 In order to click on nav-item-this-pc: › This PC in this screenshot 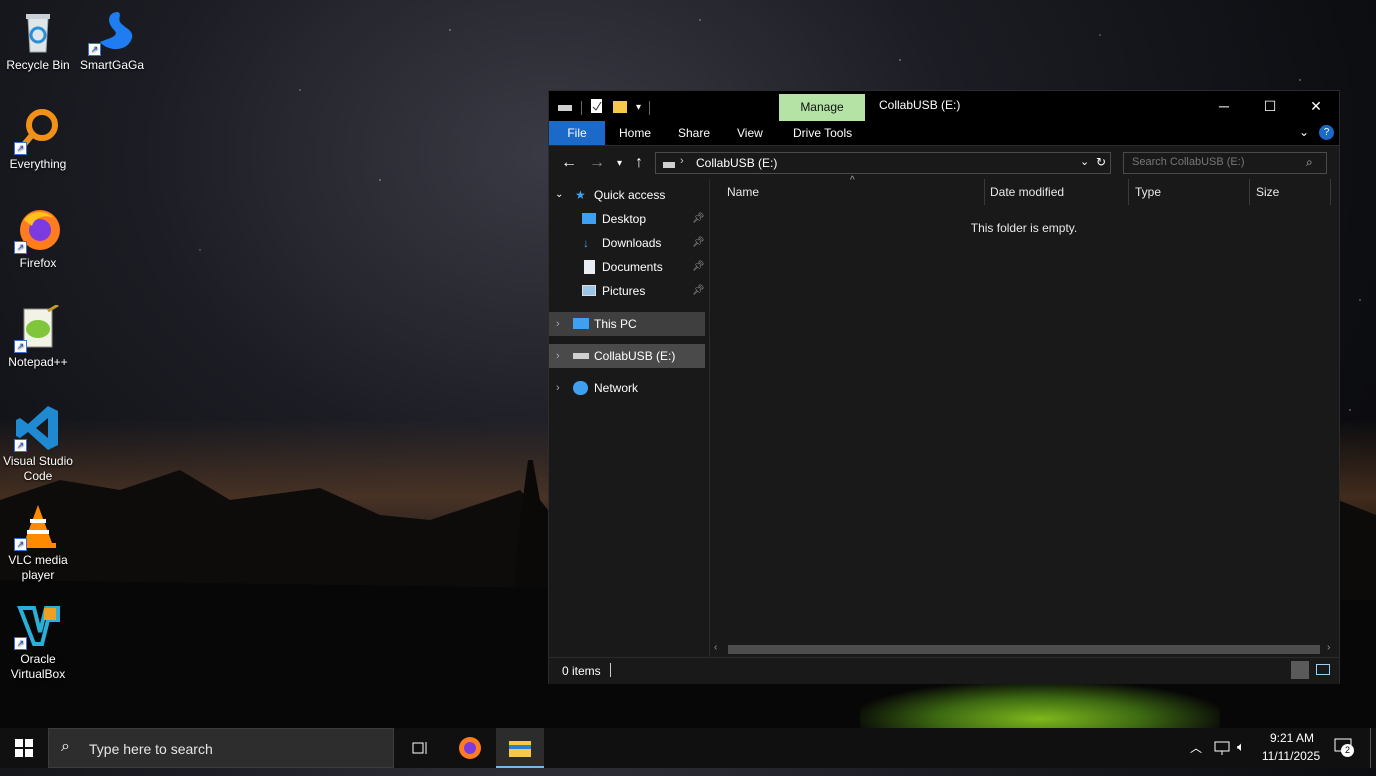, I will do `click(627, 324)`.